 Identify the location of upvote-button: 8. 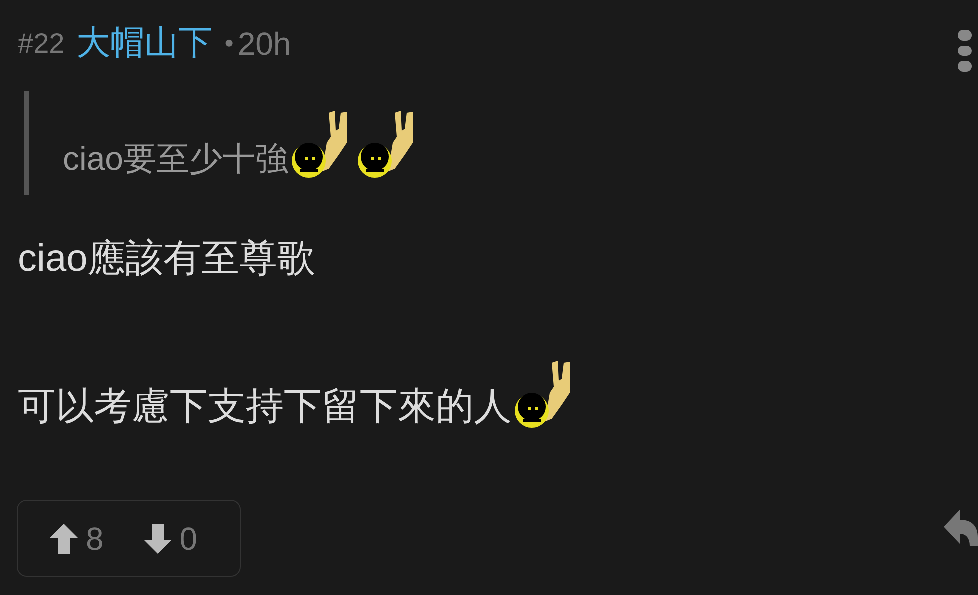
(77, 538).